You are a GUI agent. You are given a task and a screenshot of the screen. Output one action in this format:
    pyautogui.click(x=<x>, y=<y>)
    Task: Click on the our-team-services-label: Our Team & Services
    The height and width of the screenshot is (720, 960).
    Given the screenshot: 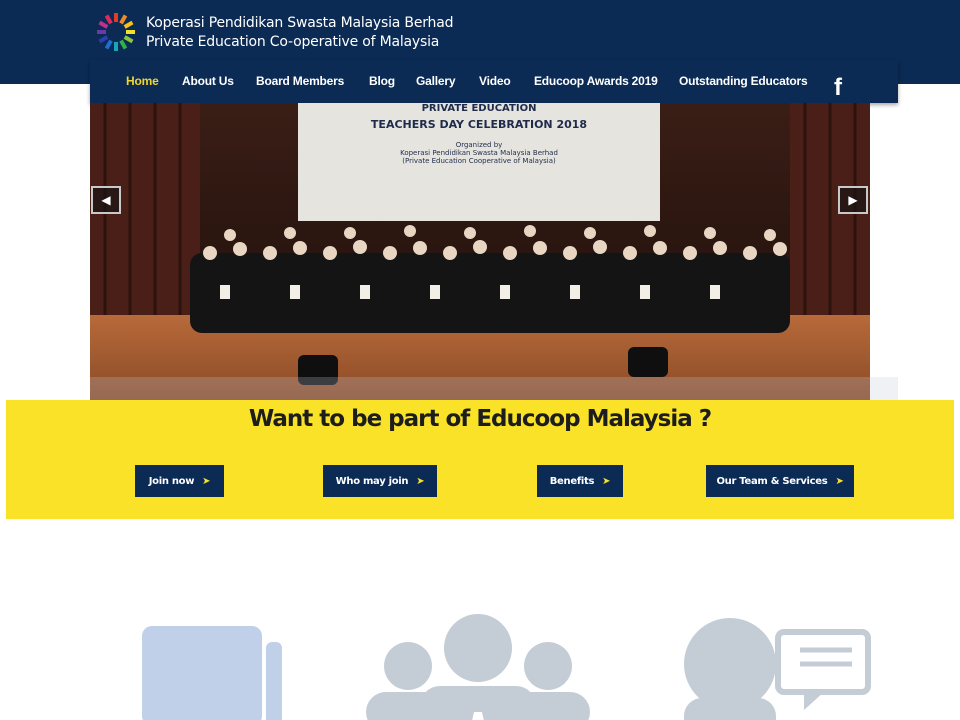 What is the action you would take?
    pyautogui.click(x=772, y=481)
    